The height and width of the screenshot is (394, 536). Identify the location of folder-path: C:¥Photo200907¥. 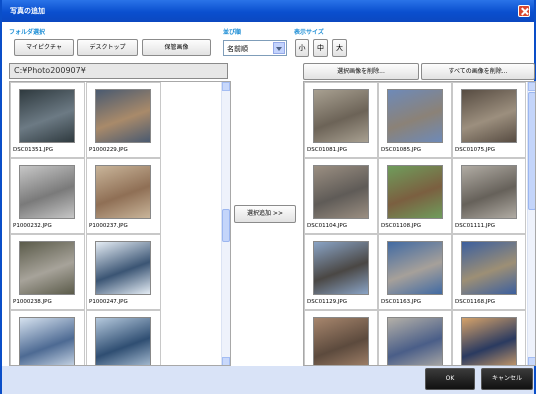
(118, 71).